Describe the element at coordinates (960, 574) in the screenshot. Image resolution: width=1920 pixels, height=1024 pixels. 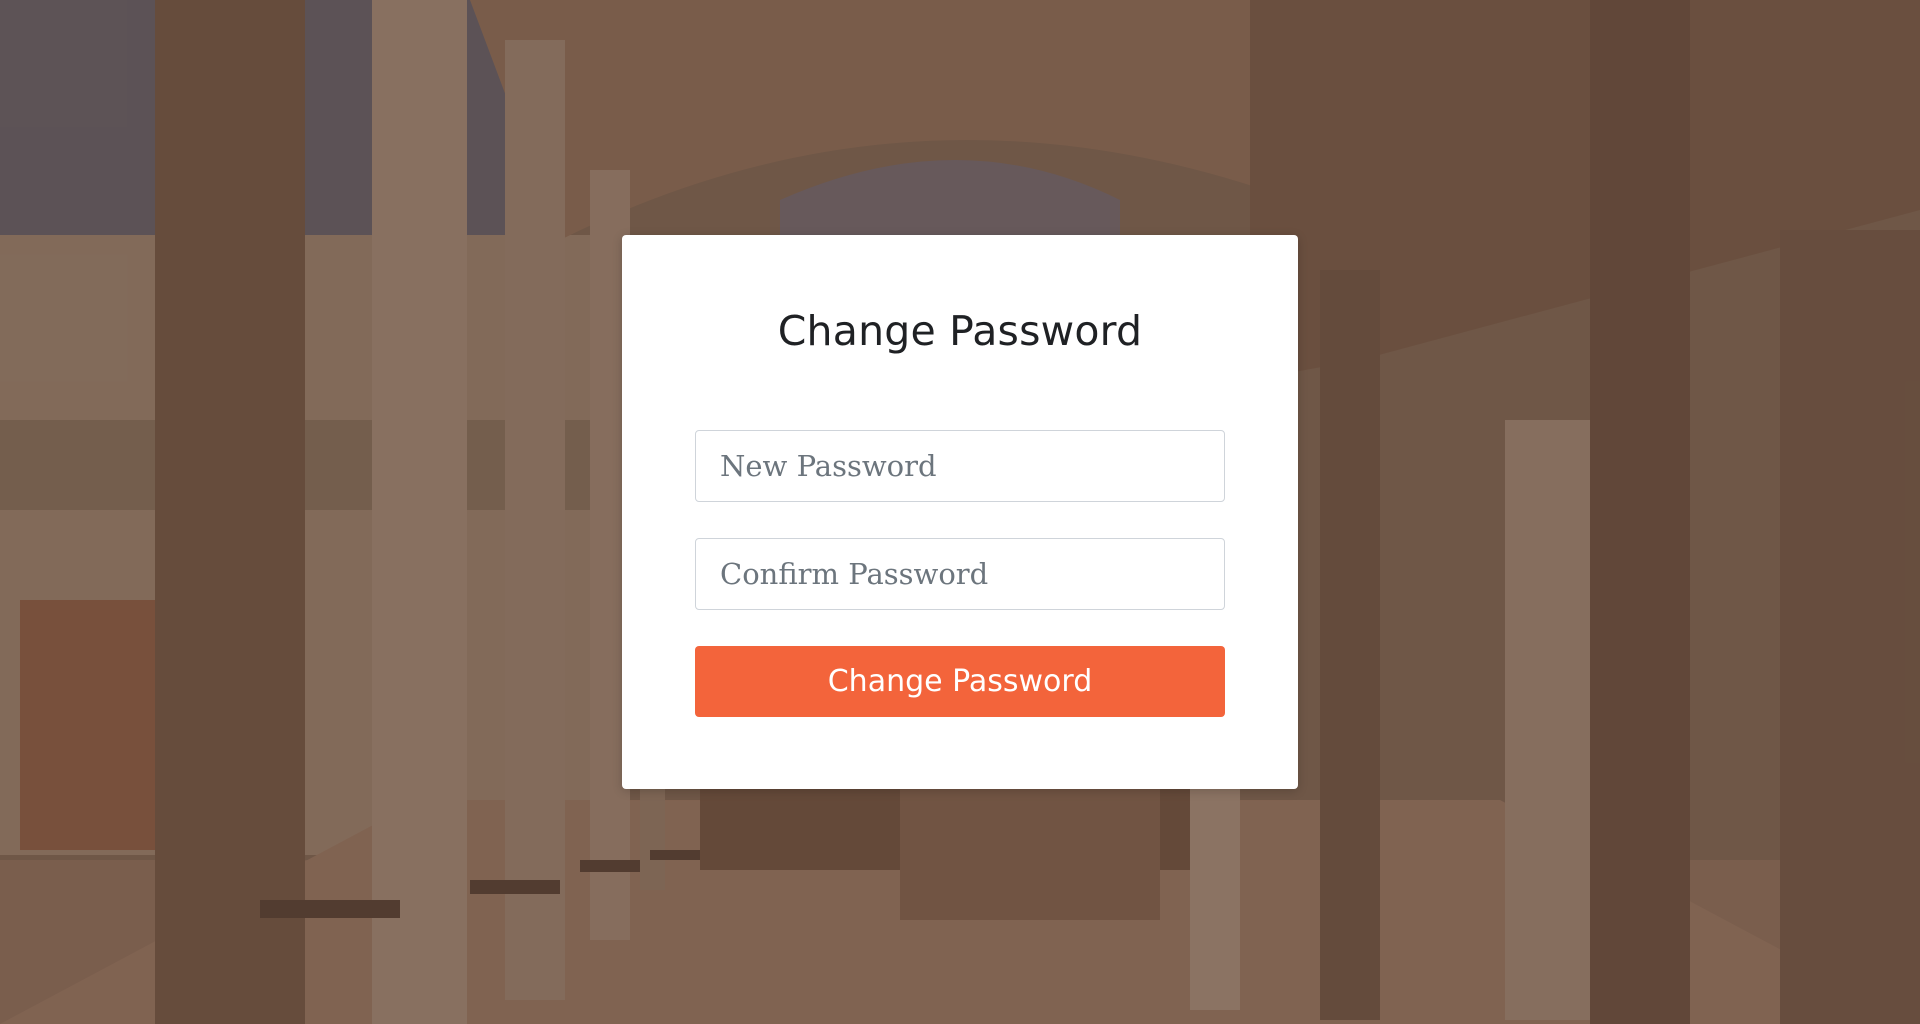
I see `confirm-password-input` at that location.